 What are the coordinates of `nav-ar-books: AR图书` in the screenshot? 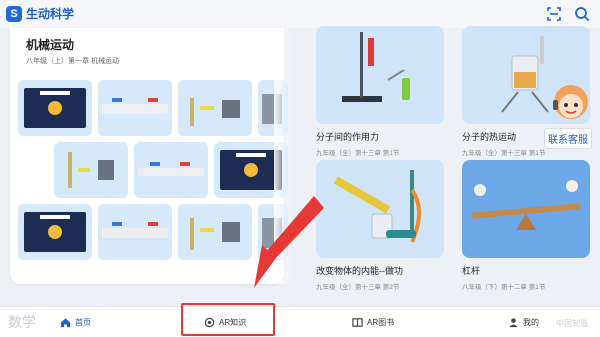 It's located at (373, 322).